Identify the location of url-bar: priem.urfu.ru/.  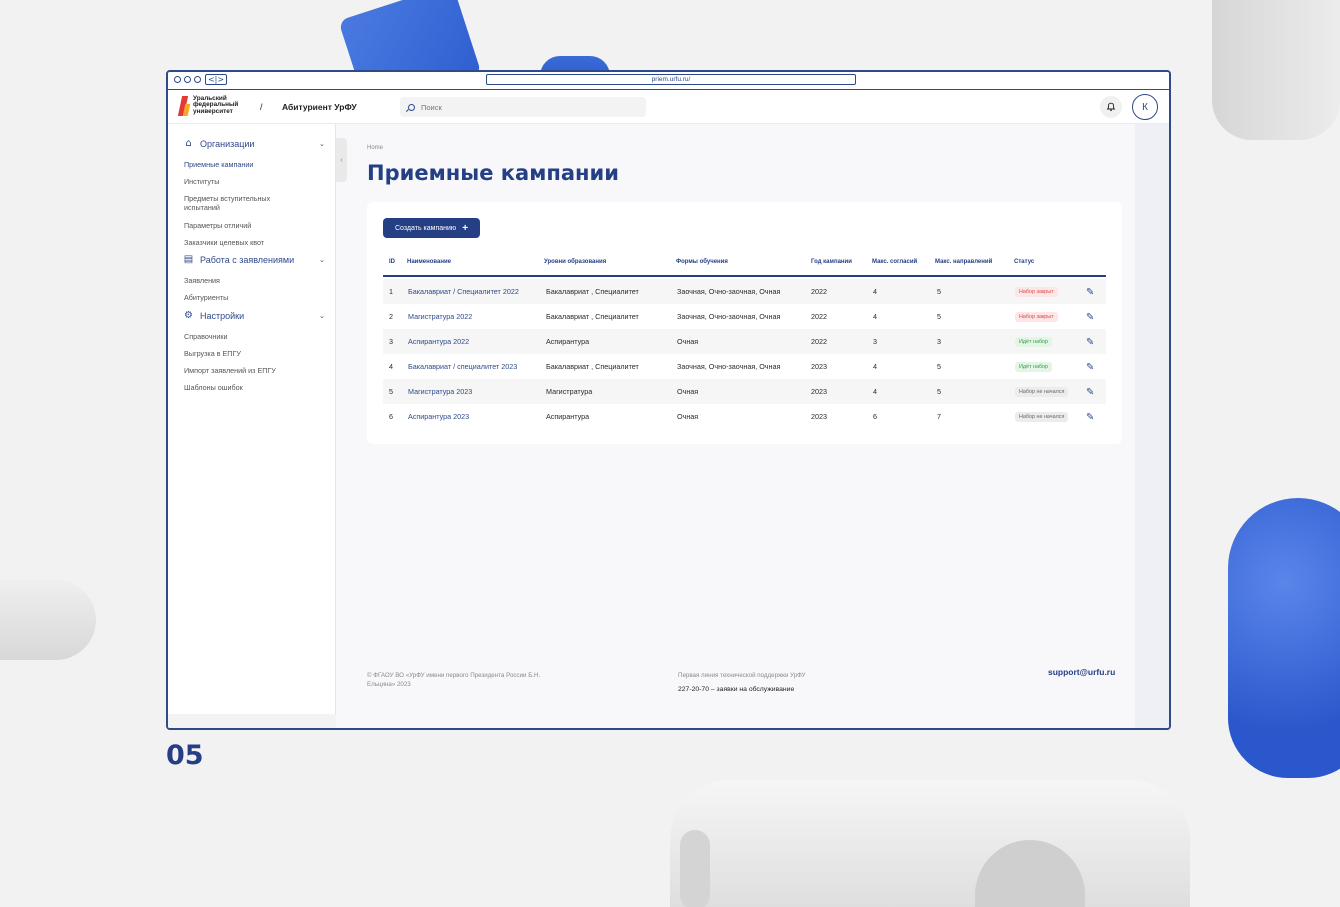
(671, 79).